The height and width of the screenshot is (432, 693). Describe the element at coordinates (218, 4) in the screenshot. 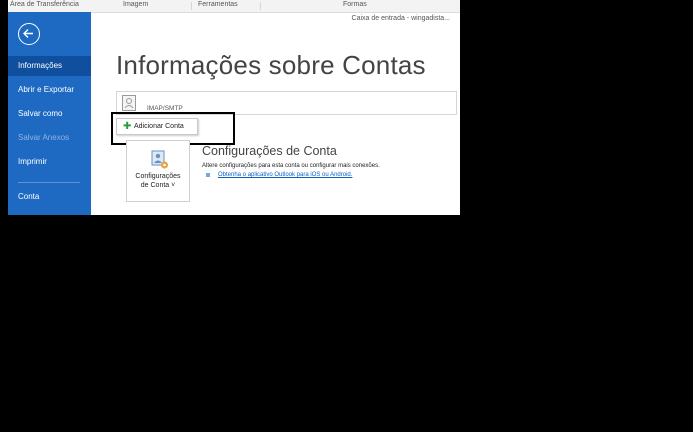

I see `ribbon-group-tools: Ferramentas` at that location.